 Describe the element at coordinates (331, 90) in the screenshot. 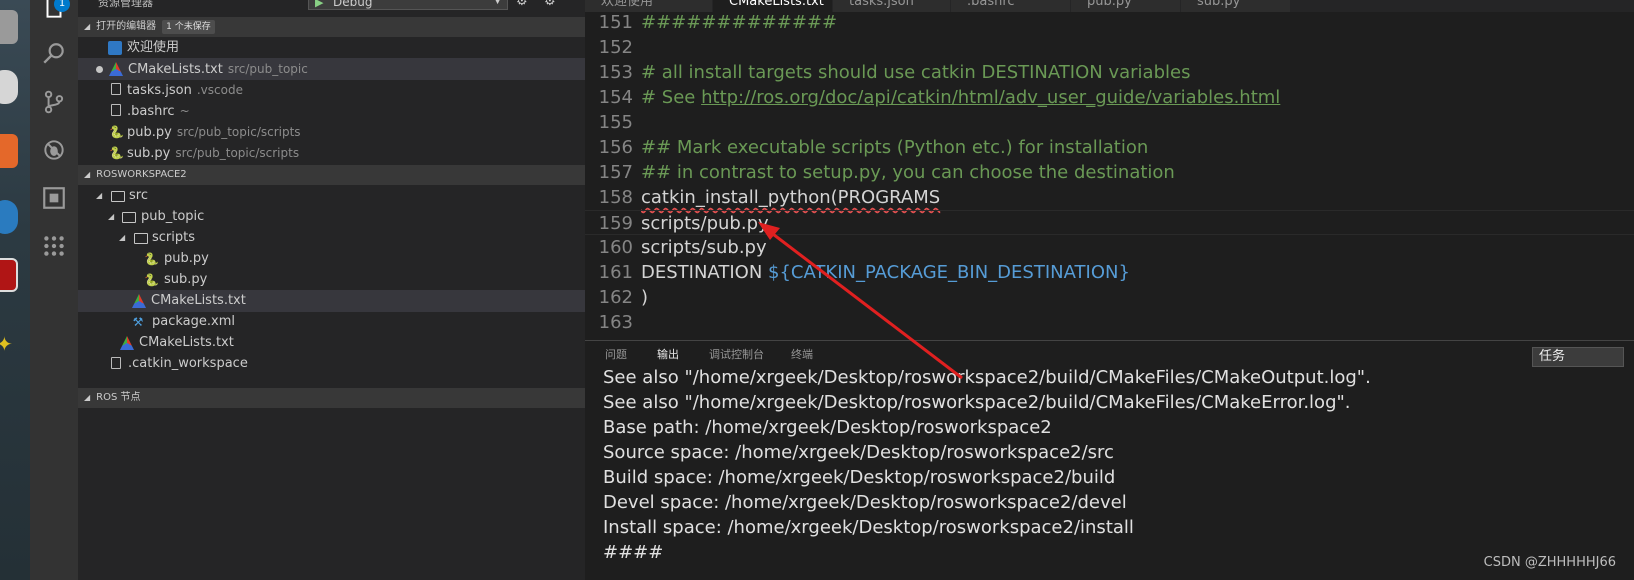

I see `open-editor-item: tasks.json .vscode` at that location.